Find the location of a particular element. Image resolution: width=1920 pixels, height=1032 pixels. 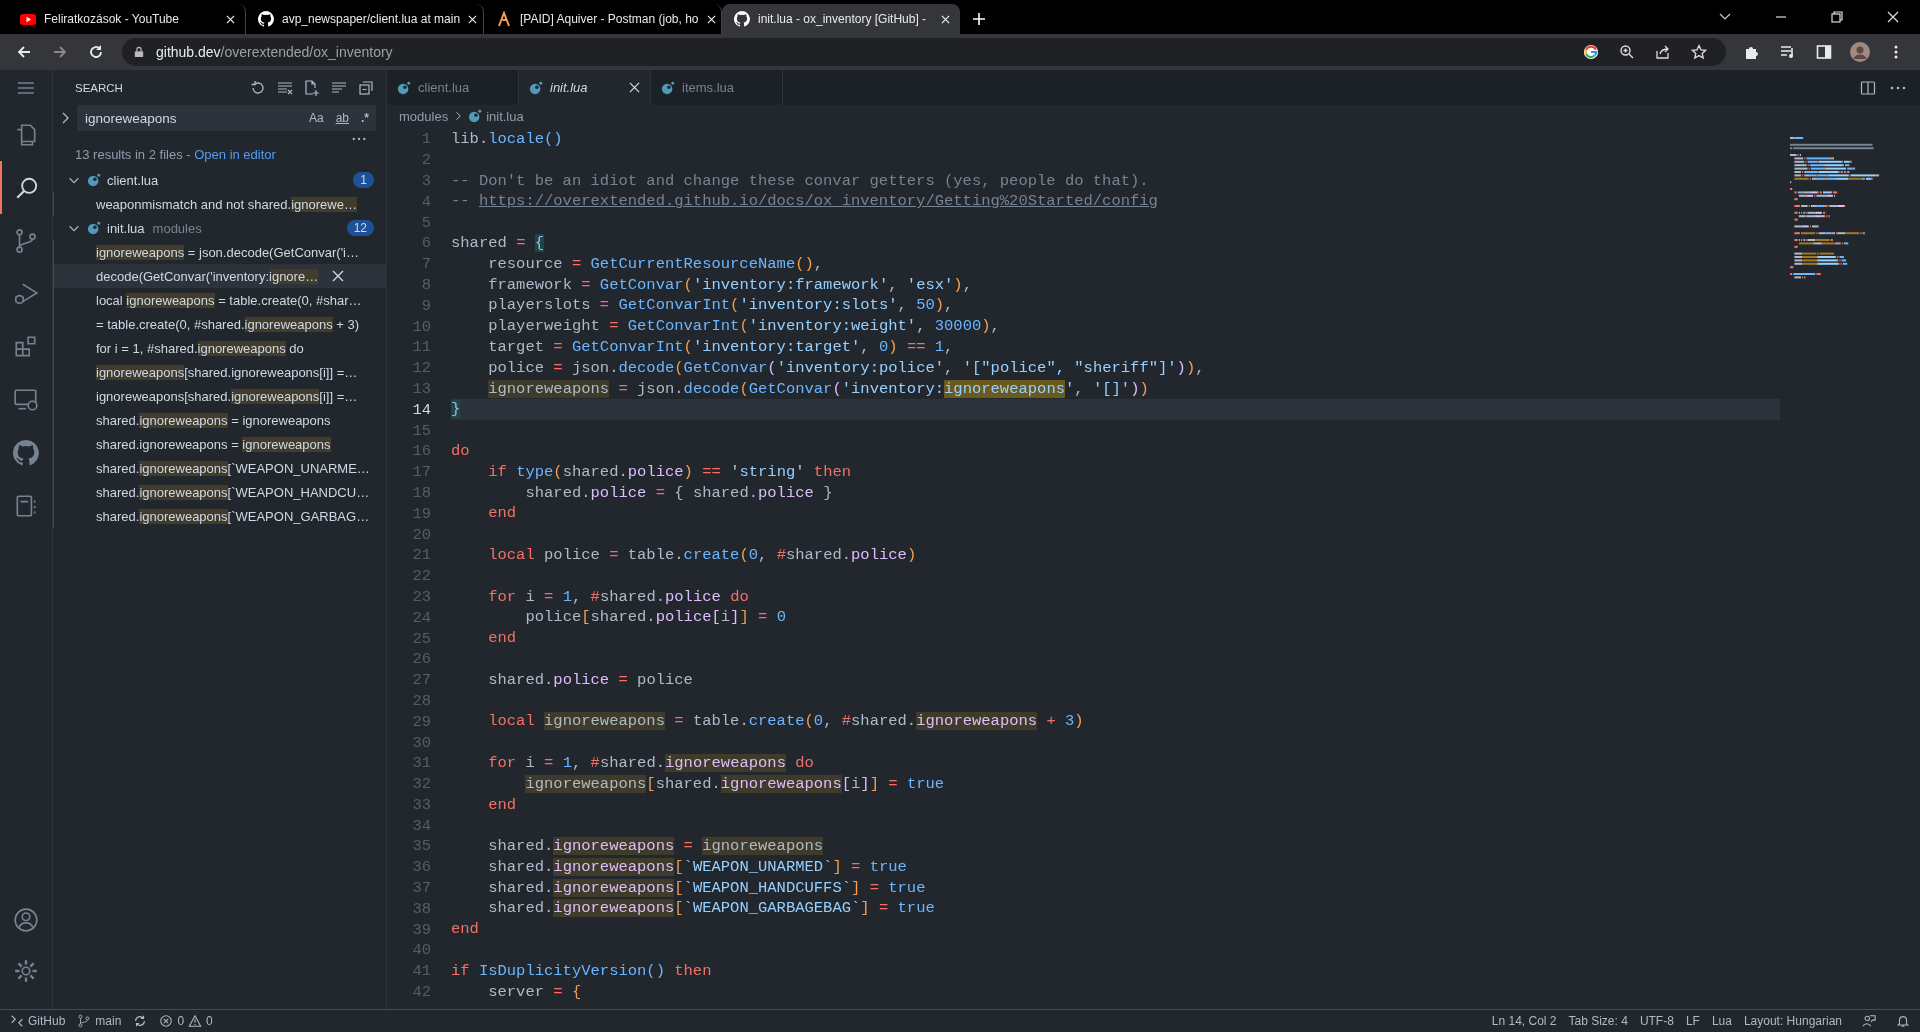

code-line: resource = GetCurrentResourceName(), is located at coordinates (656, 264).